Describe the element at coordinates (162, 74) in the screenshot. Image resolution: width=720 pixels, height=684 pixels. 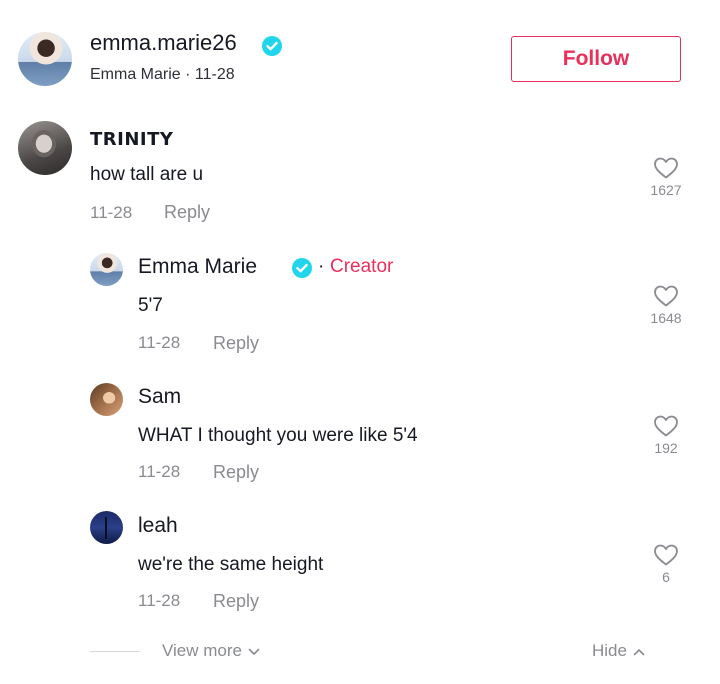
I see `author-meta: Emma Marie · 11-28` at that location.